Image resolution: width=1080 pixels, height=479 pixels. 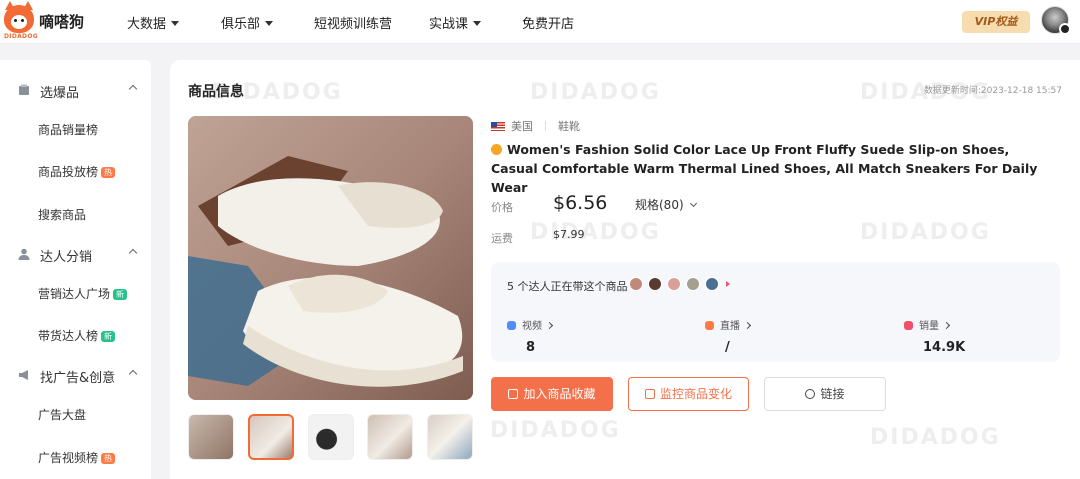 I want to click on creators-headline: 5 个达人正在带这个商品, so click(x=567, y=286).